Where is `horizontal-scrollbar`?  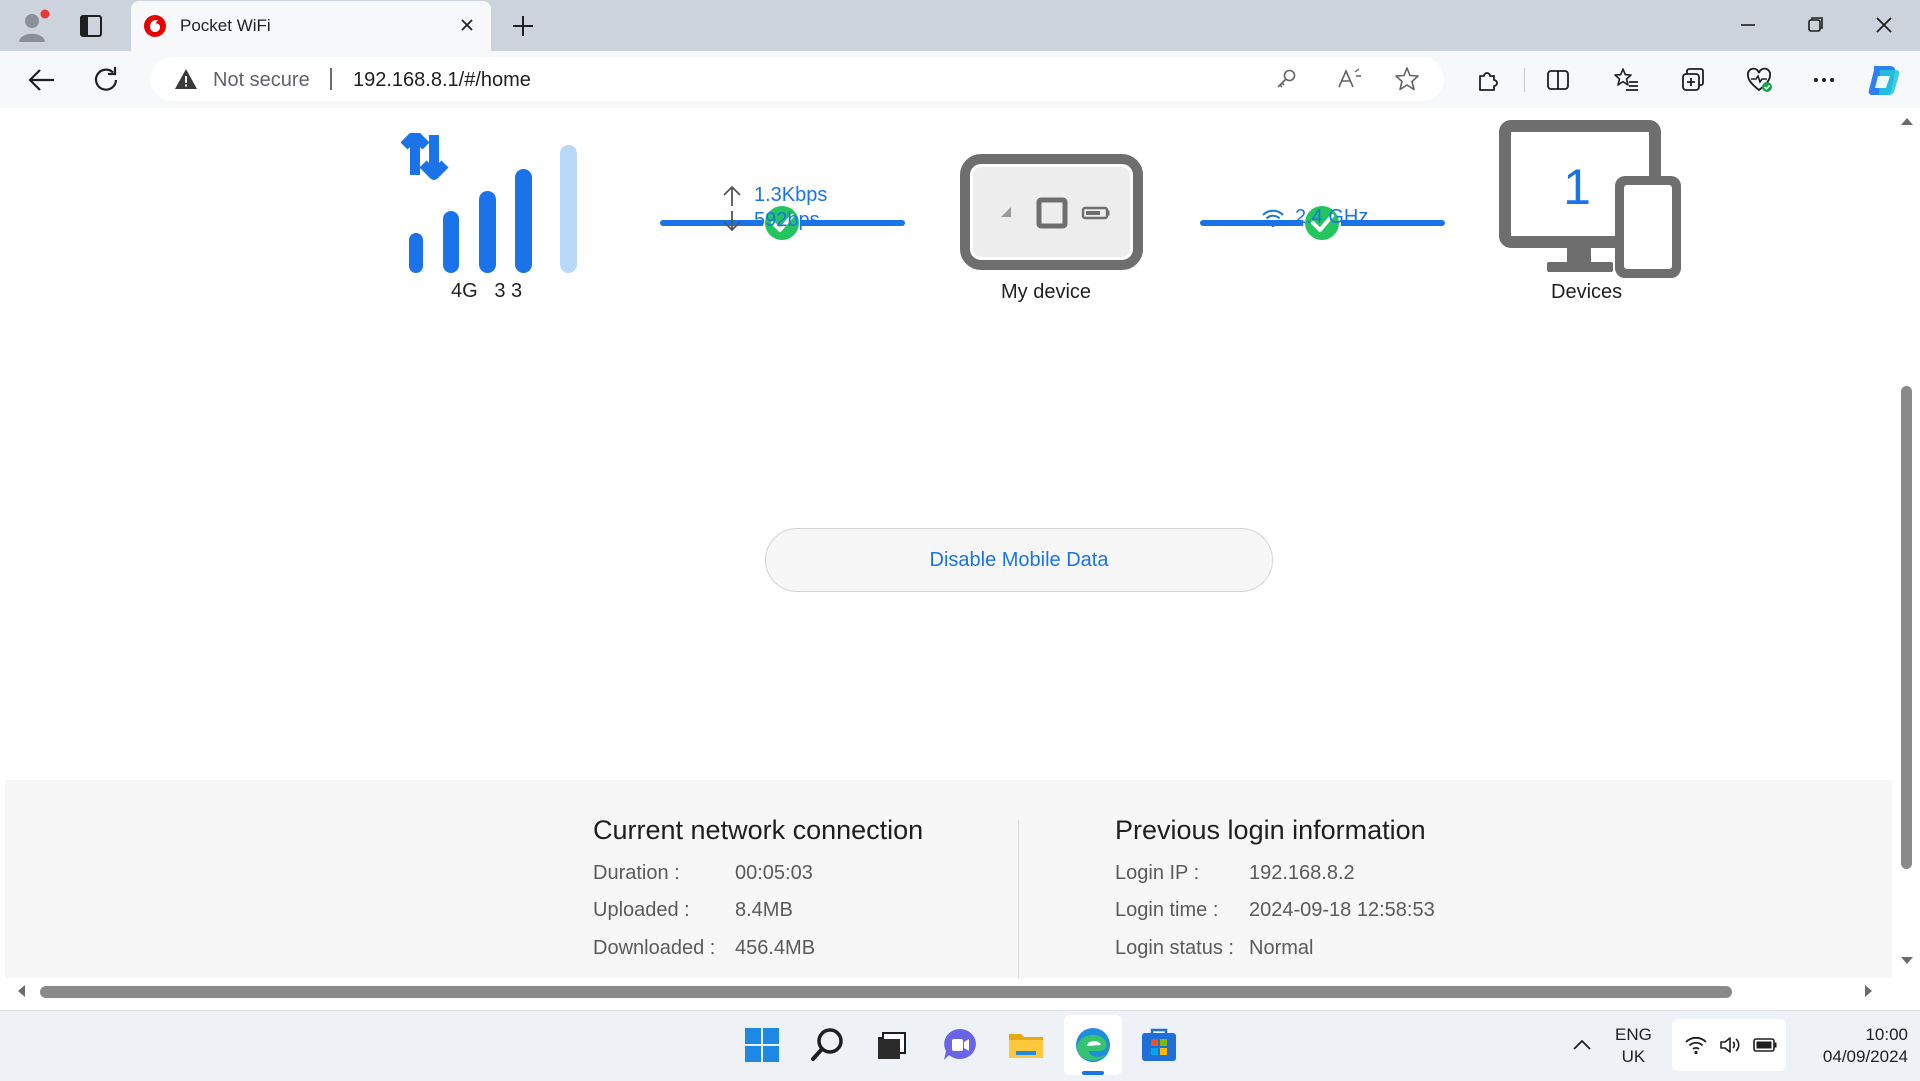 horizontal-scrollbar is located at coordinates (946, 991).